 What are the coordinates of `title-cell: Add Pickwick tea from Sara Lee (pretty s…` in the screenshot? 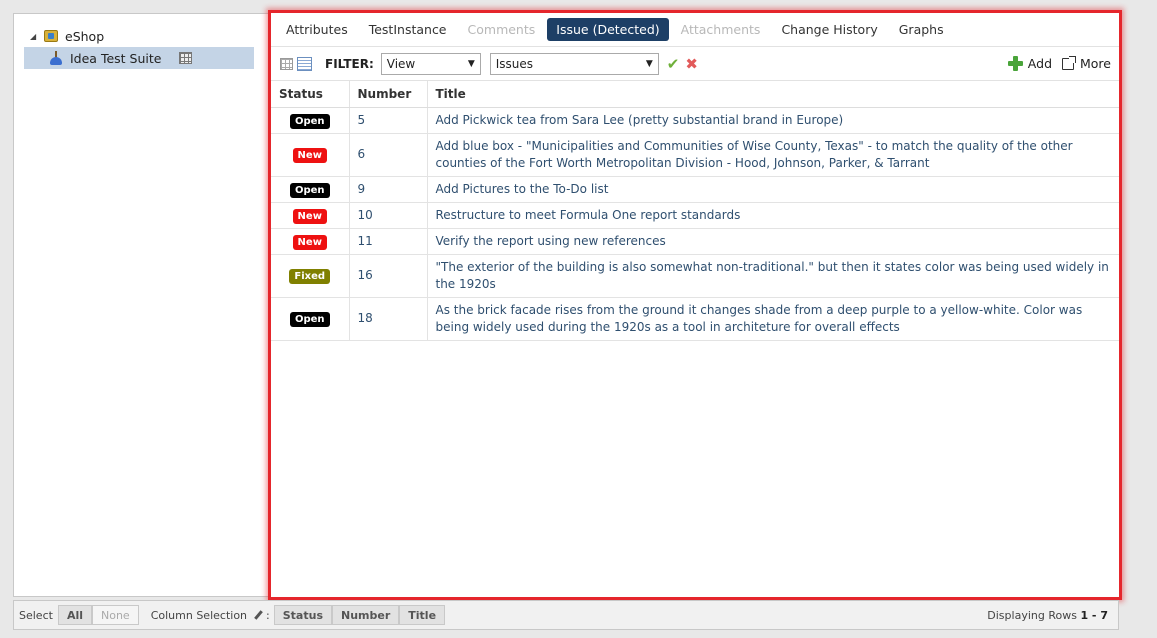 It's located at (773, 120).